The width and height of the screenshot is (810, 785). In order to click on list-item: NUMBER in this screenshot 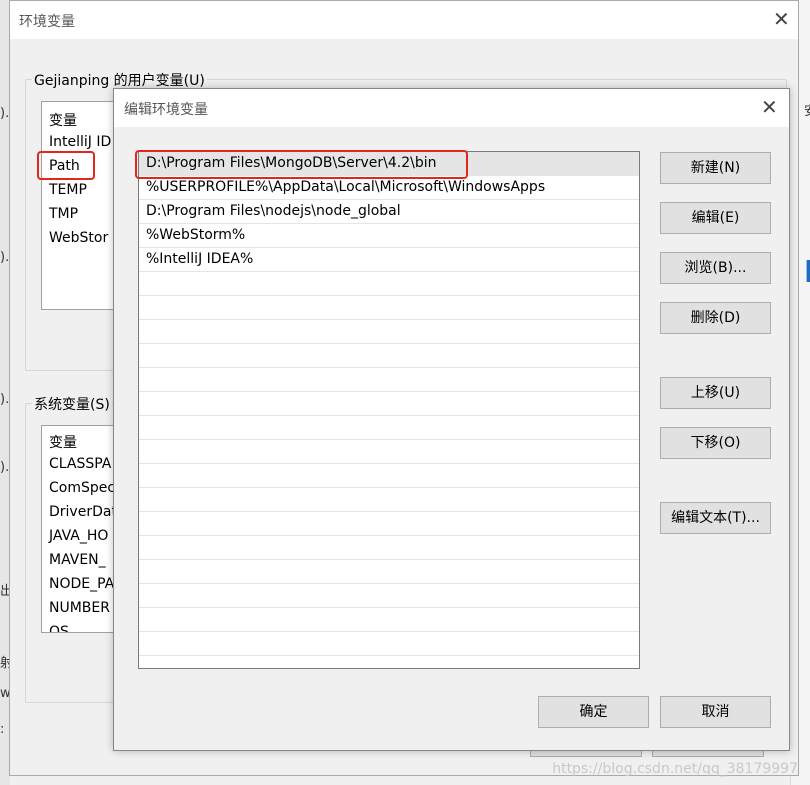, I will do `click(79, 608)`.